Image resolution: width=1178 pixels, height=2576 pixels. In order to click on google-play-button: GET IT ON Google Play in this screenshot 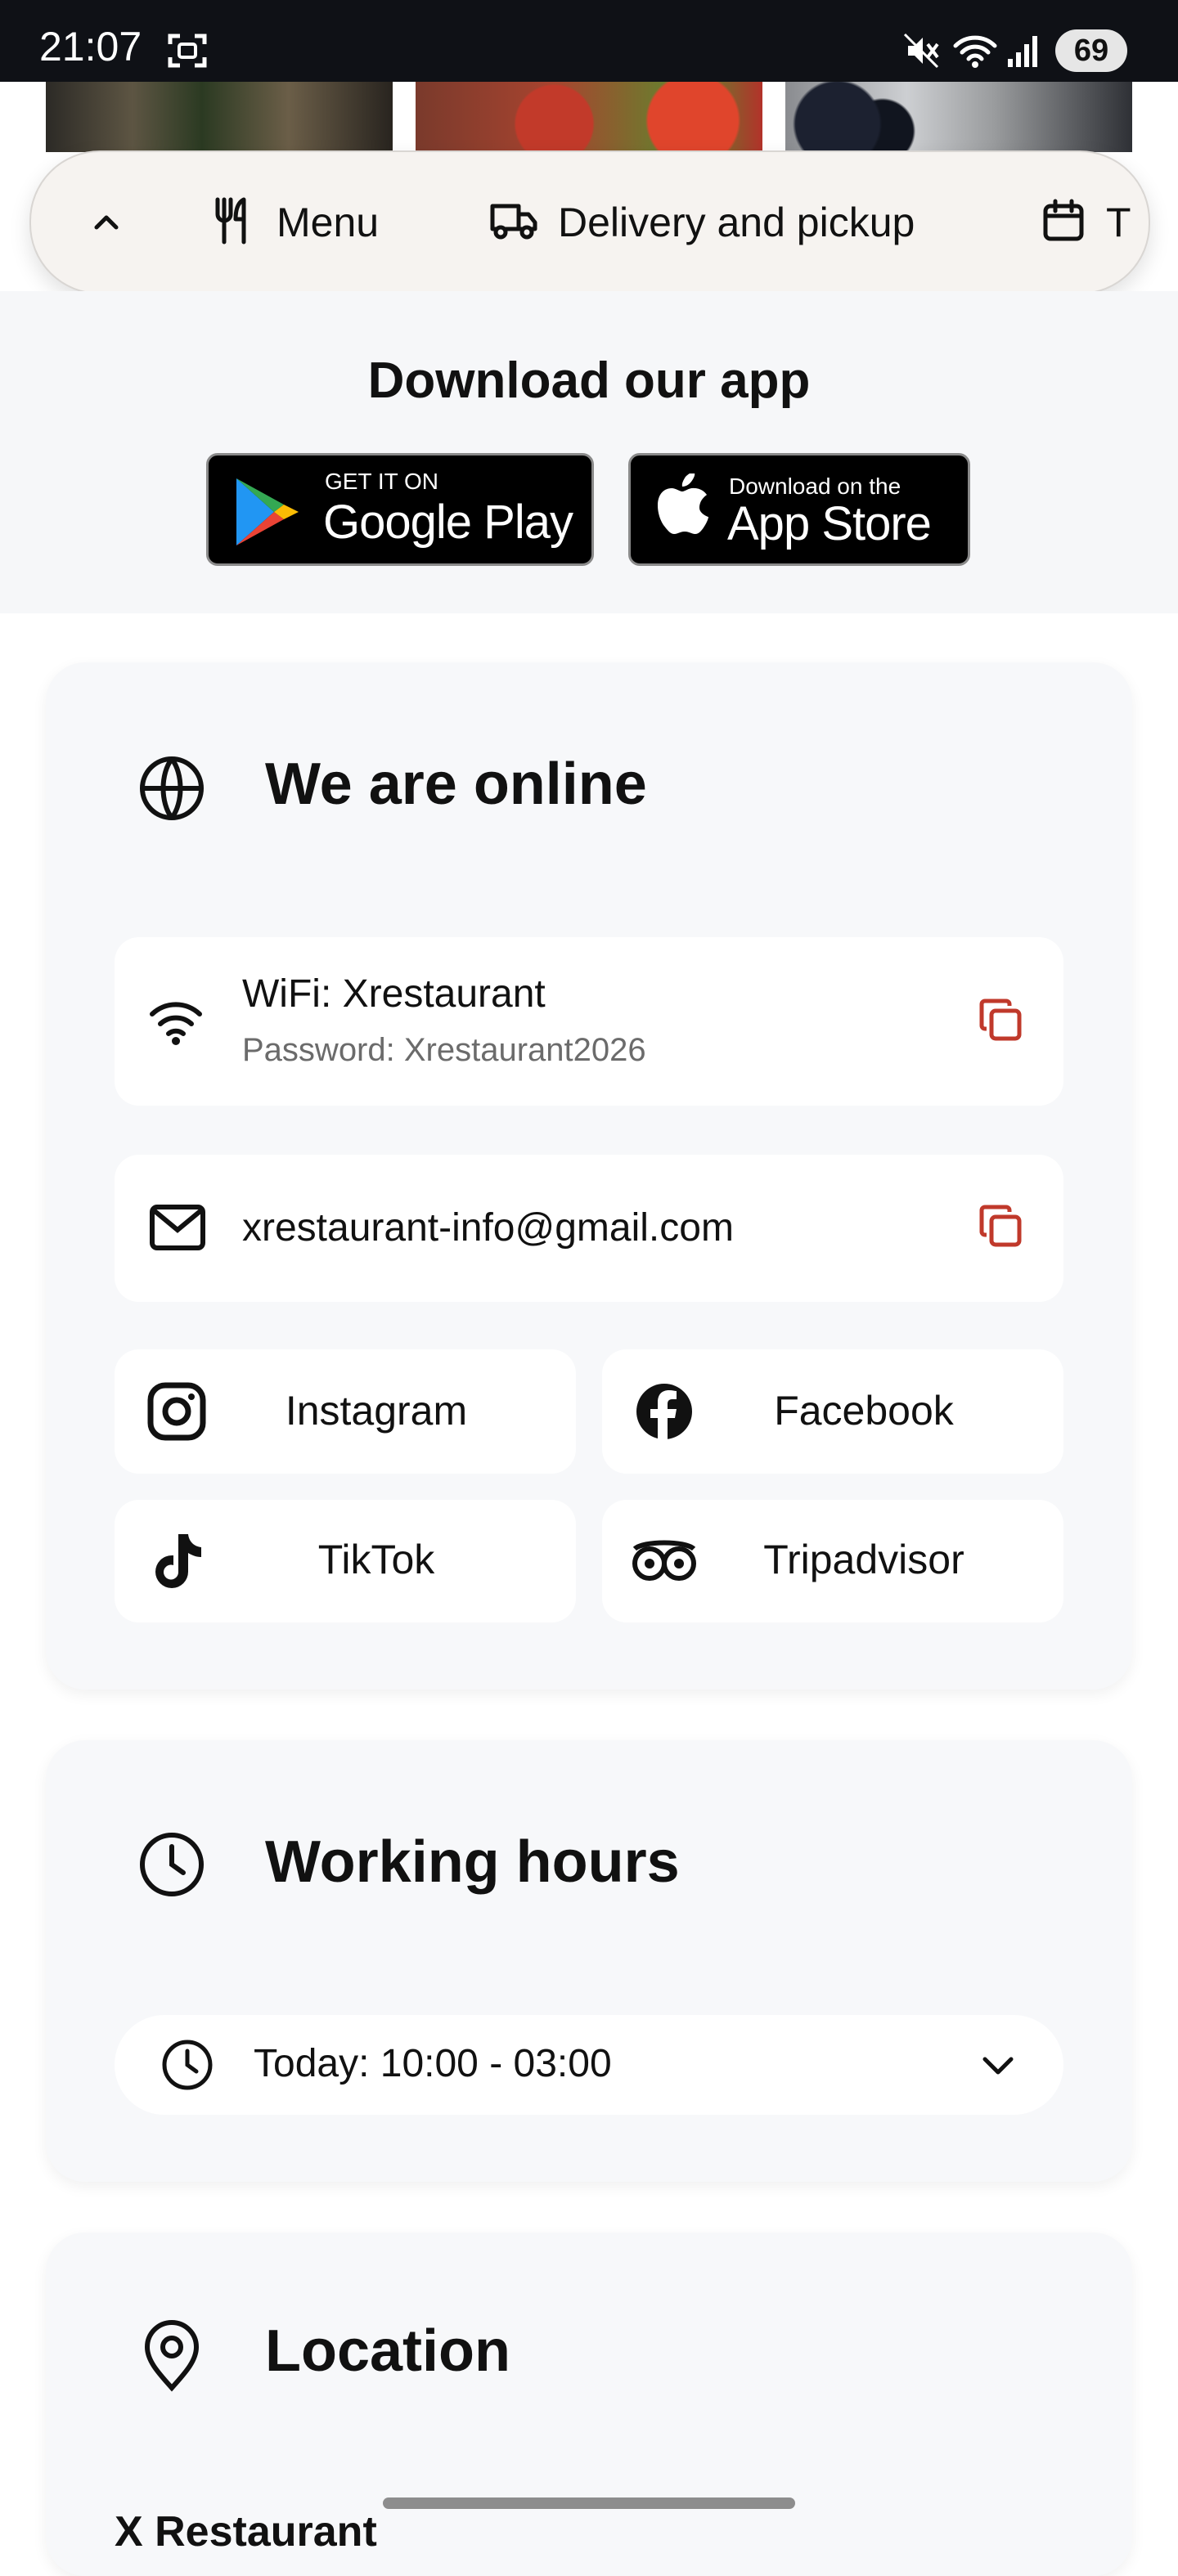, I will do `click(400, 510)`.